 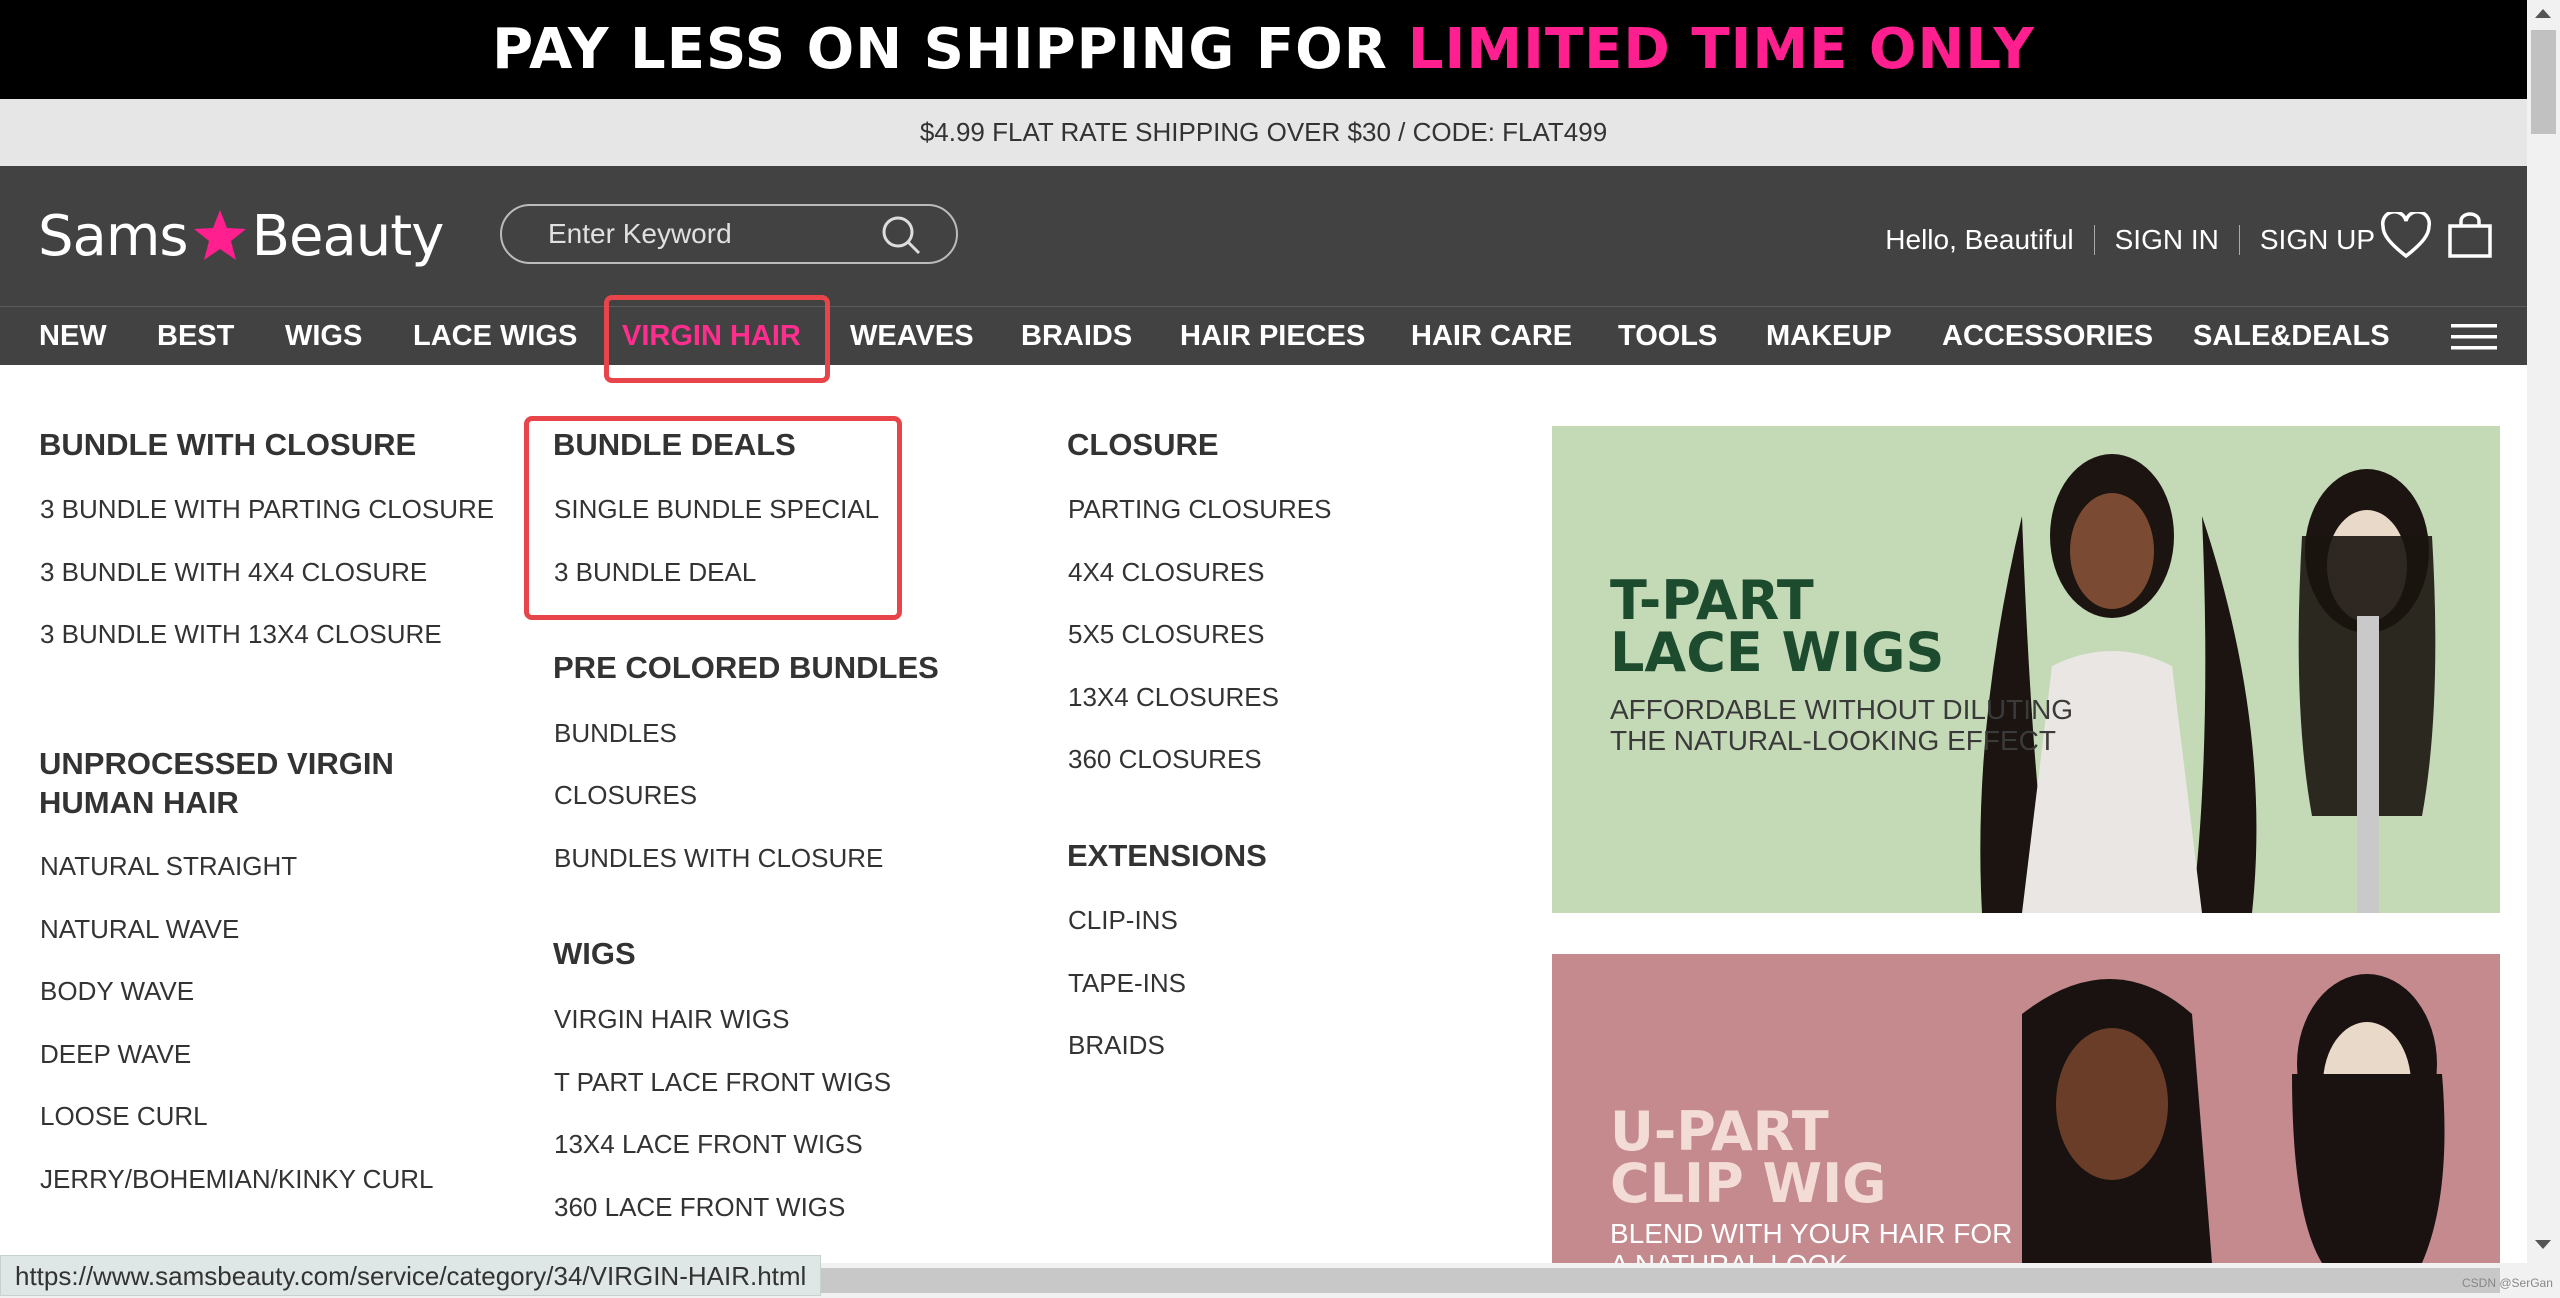 I want to click on nav-hair-pieces: HAIR PIECES, so click(x=1272, y=336).